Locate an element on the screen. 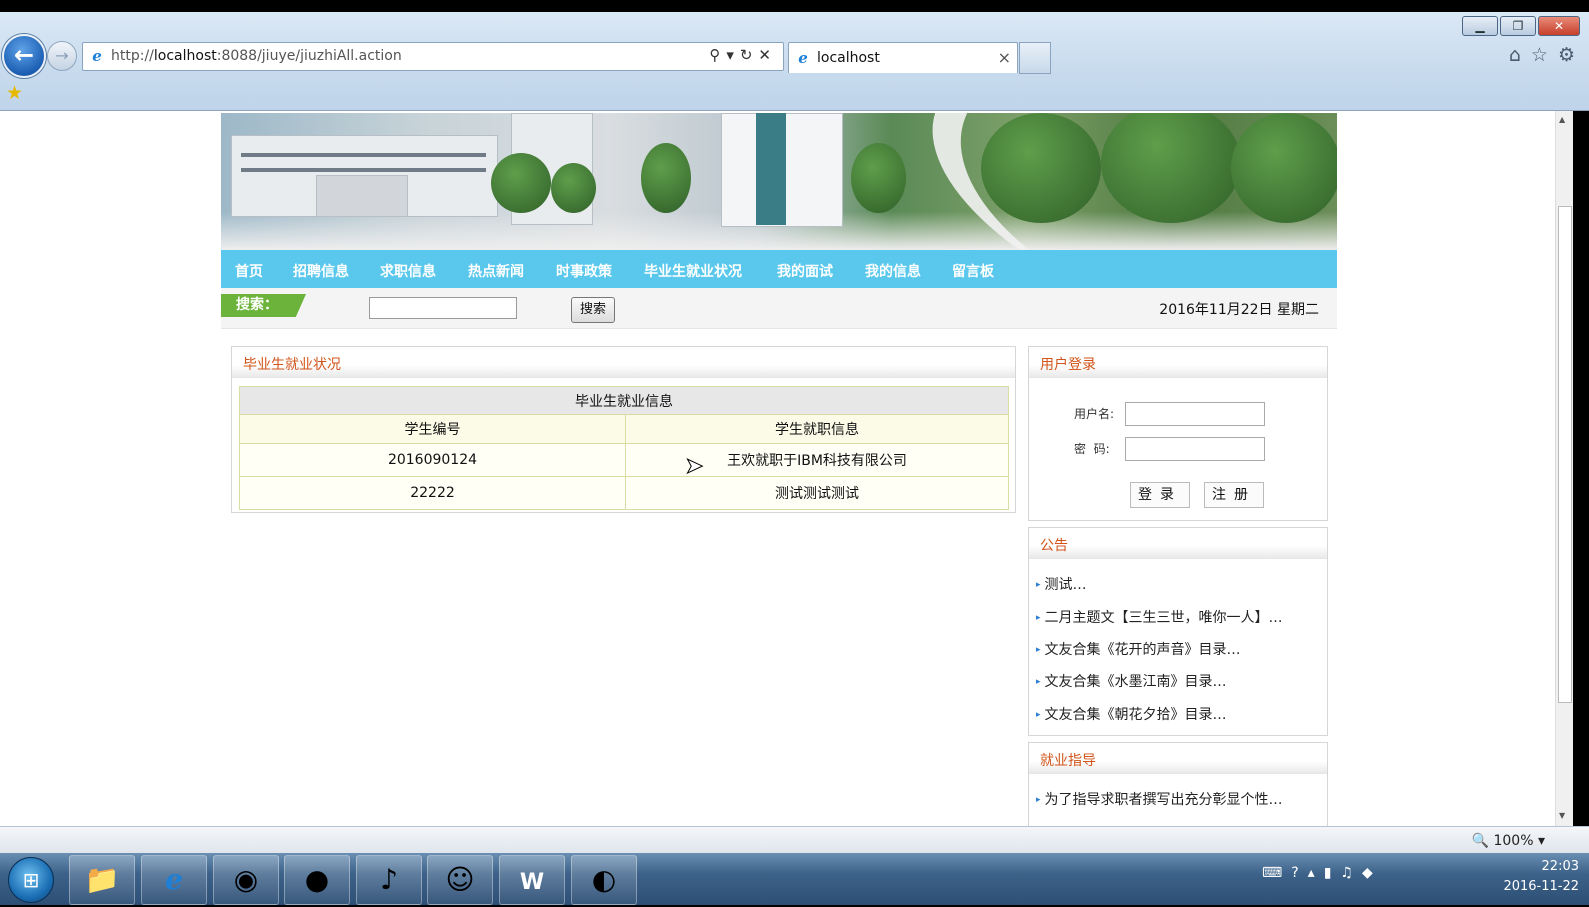 The width and height of the screenshot is (1589, 907). clock-date: 2016-11-22 is located at coordinates (1541, 886).